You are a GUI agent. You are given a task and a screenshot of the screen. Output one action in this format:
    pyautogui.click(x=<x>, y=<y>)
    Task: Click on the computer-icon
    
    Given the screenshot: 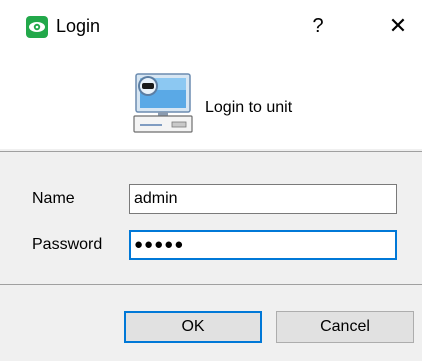 What is the action you would take?
    pyautogui.click(x=164, y=103)
    